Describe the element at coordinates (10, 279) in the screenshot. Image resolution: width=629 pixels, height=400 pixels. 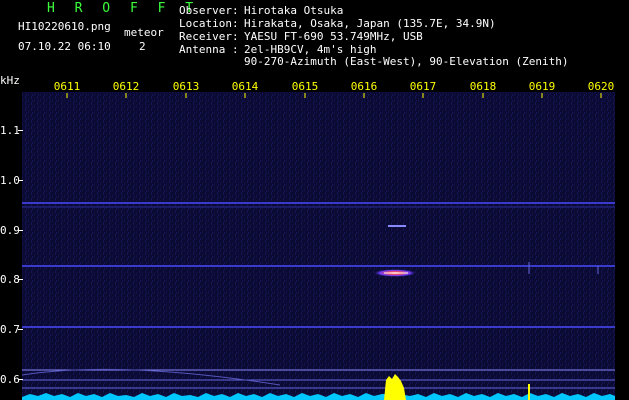
I see `y-tick-label: 0.8` at that location.